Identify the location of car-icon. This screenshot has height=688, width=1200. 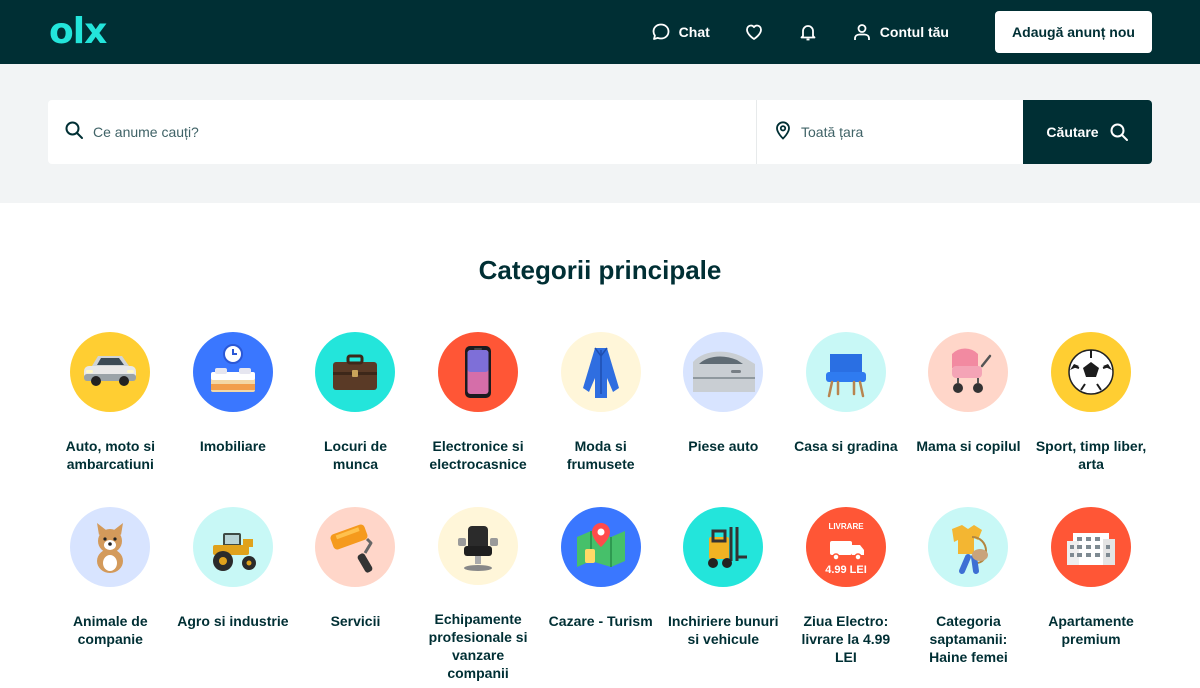
(110, 371).